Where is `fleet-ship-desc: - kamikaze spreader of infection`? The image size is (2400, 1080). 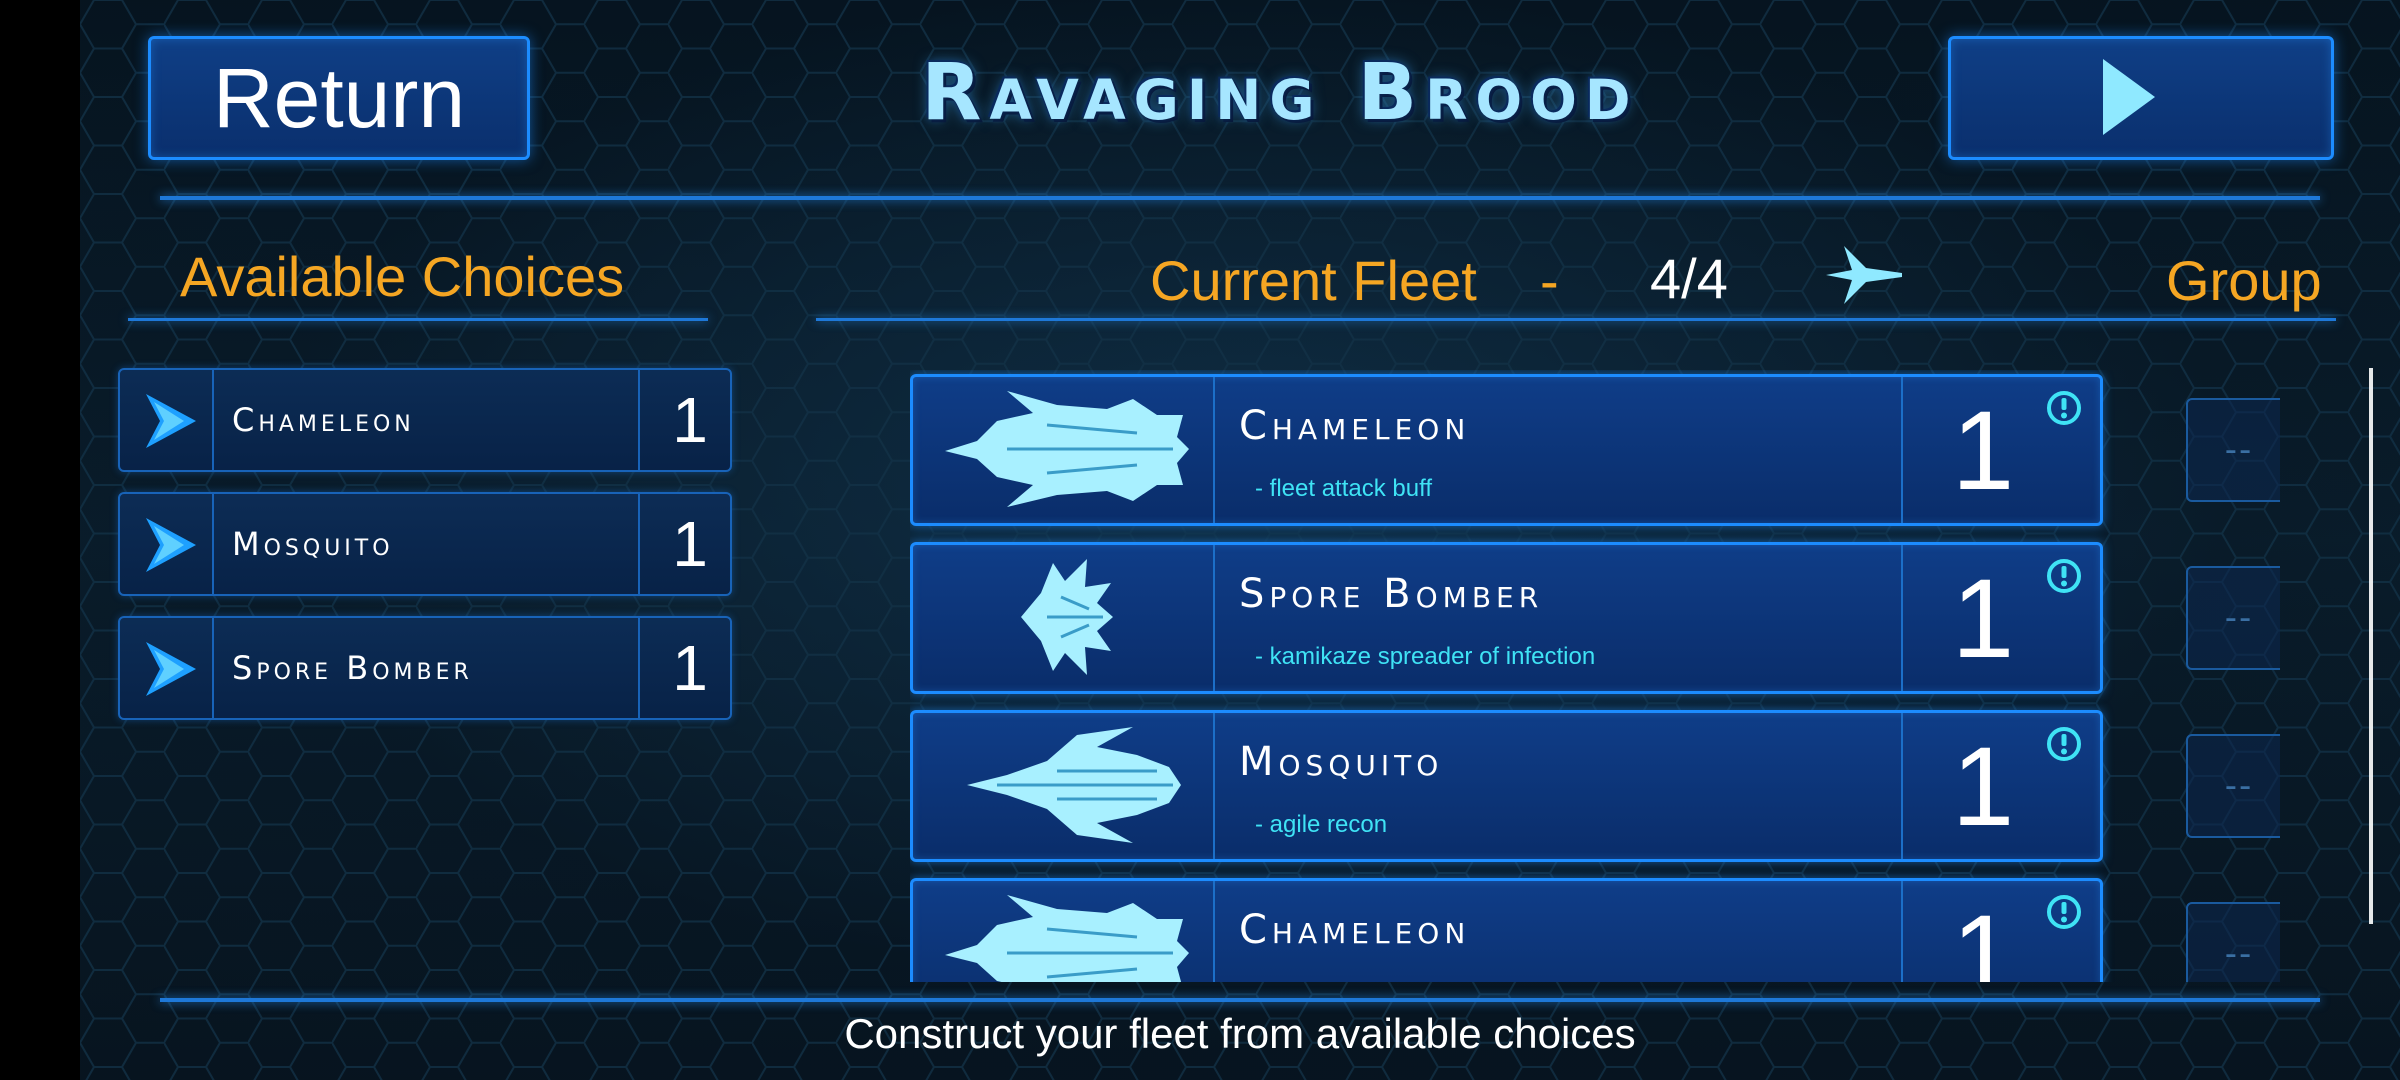
fleet-ship-desc: - kamikaze spreader of infection is located at coordinates (1425, 656).